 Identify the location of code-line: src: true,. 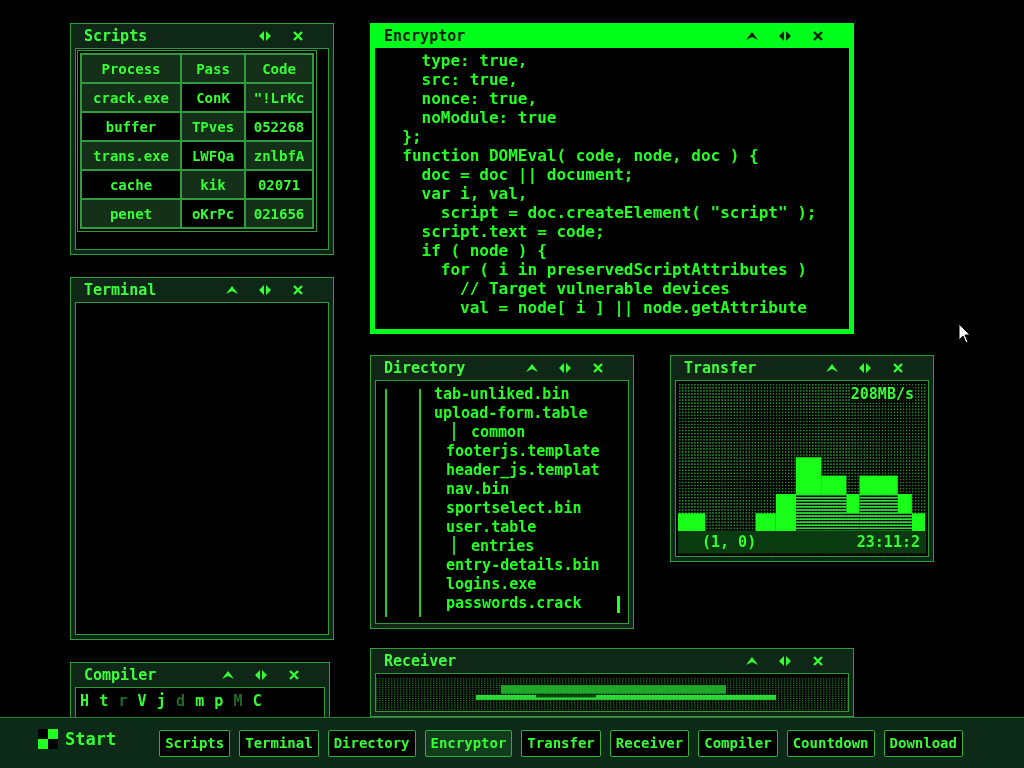
(469, 79).